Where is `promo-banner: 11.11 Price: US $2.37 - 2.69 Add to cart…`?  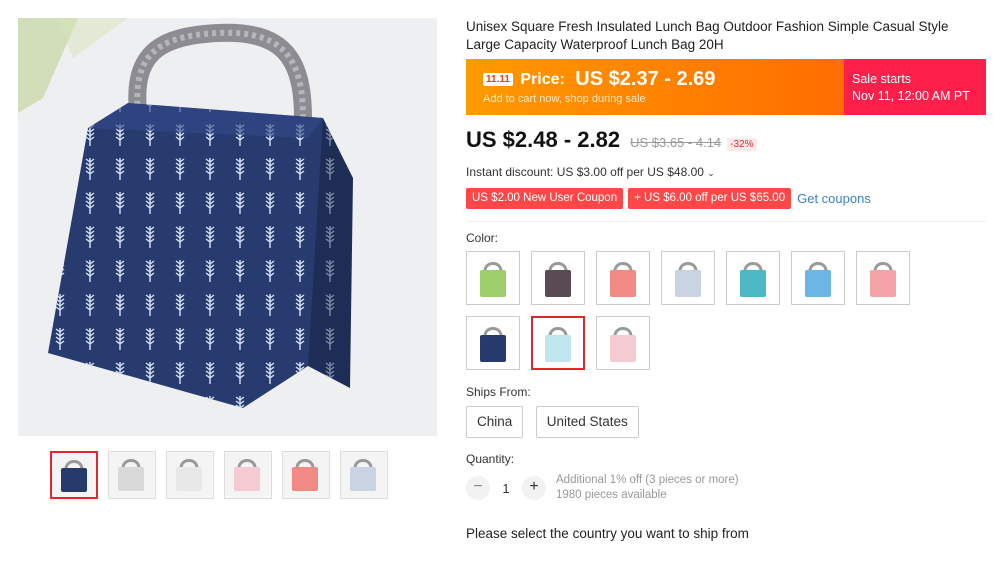 promo-banner: 11.11 Price: US $2.37 - 2.69 Add to cart… is located at coordinates (726, 87).